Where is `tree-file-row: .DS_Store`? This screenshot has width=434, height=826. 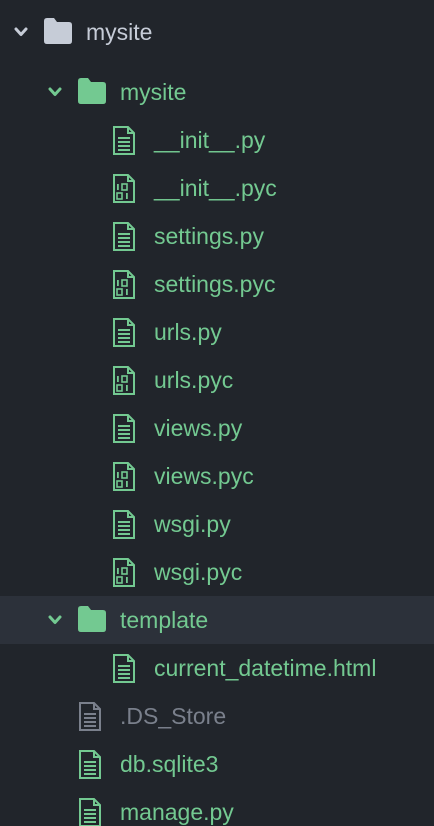 tree-file-row: .DS_Store is located at coordinates (217, 716).